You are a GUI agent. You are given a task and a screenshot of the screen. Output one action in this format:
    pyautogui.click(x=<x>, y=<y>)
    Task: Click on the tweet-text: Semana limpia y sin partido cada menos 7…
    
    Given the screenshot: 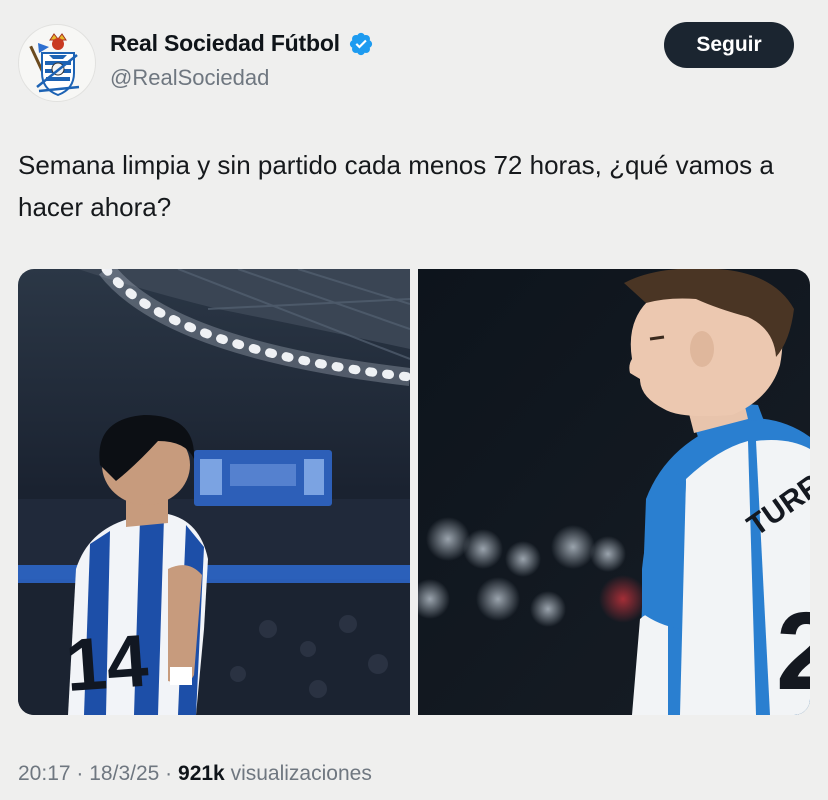 What is the action you would take?
    pyautogui.click(x=396, y=186)
    